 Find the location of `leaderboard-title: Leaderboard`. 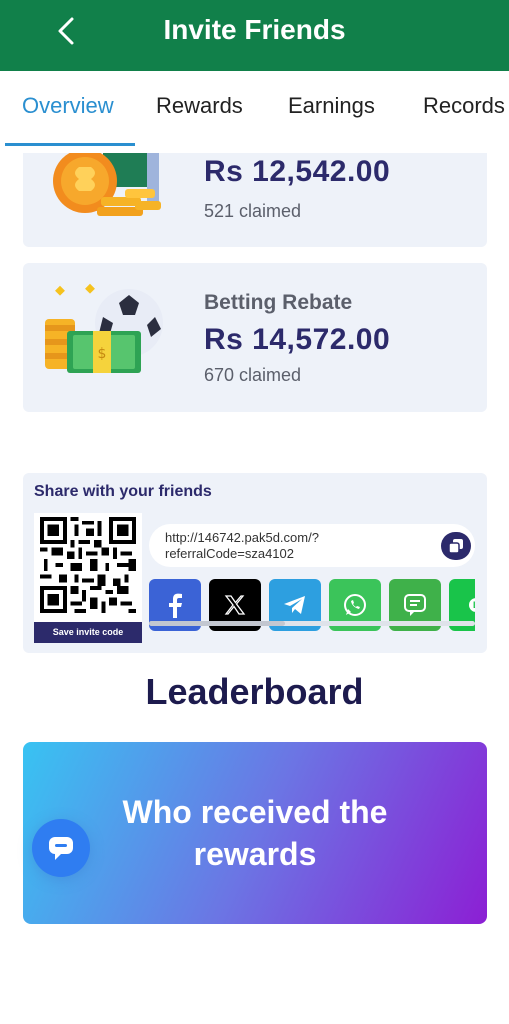

leaderboard-title: Leaderboard is located at coordinates (254, 691).